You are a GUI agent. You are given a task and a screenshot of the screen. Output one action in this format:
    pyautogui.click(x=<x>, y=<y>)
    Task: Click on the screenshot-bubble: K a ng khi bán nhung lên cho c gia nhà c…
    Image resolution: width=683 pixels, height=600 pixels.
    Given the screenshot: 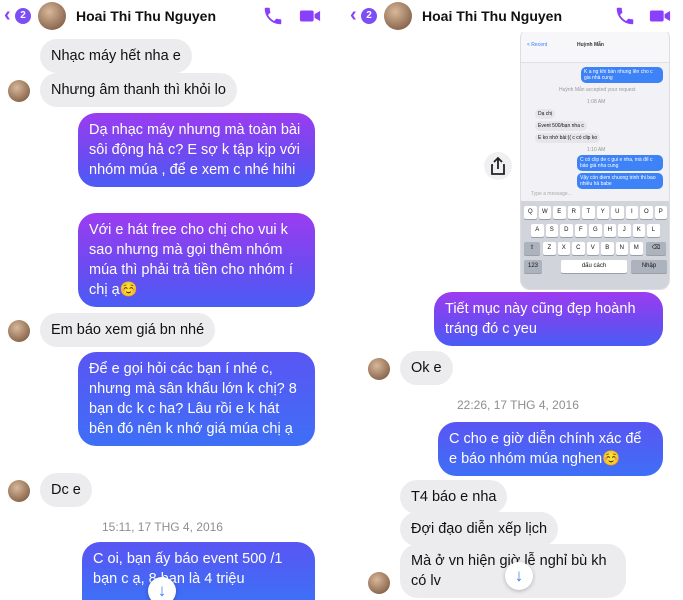 What is the action you would take?
    pyautogui.click(x=622, y=75)
    